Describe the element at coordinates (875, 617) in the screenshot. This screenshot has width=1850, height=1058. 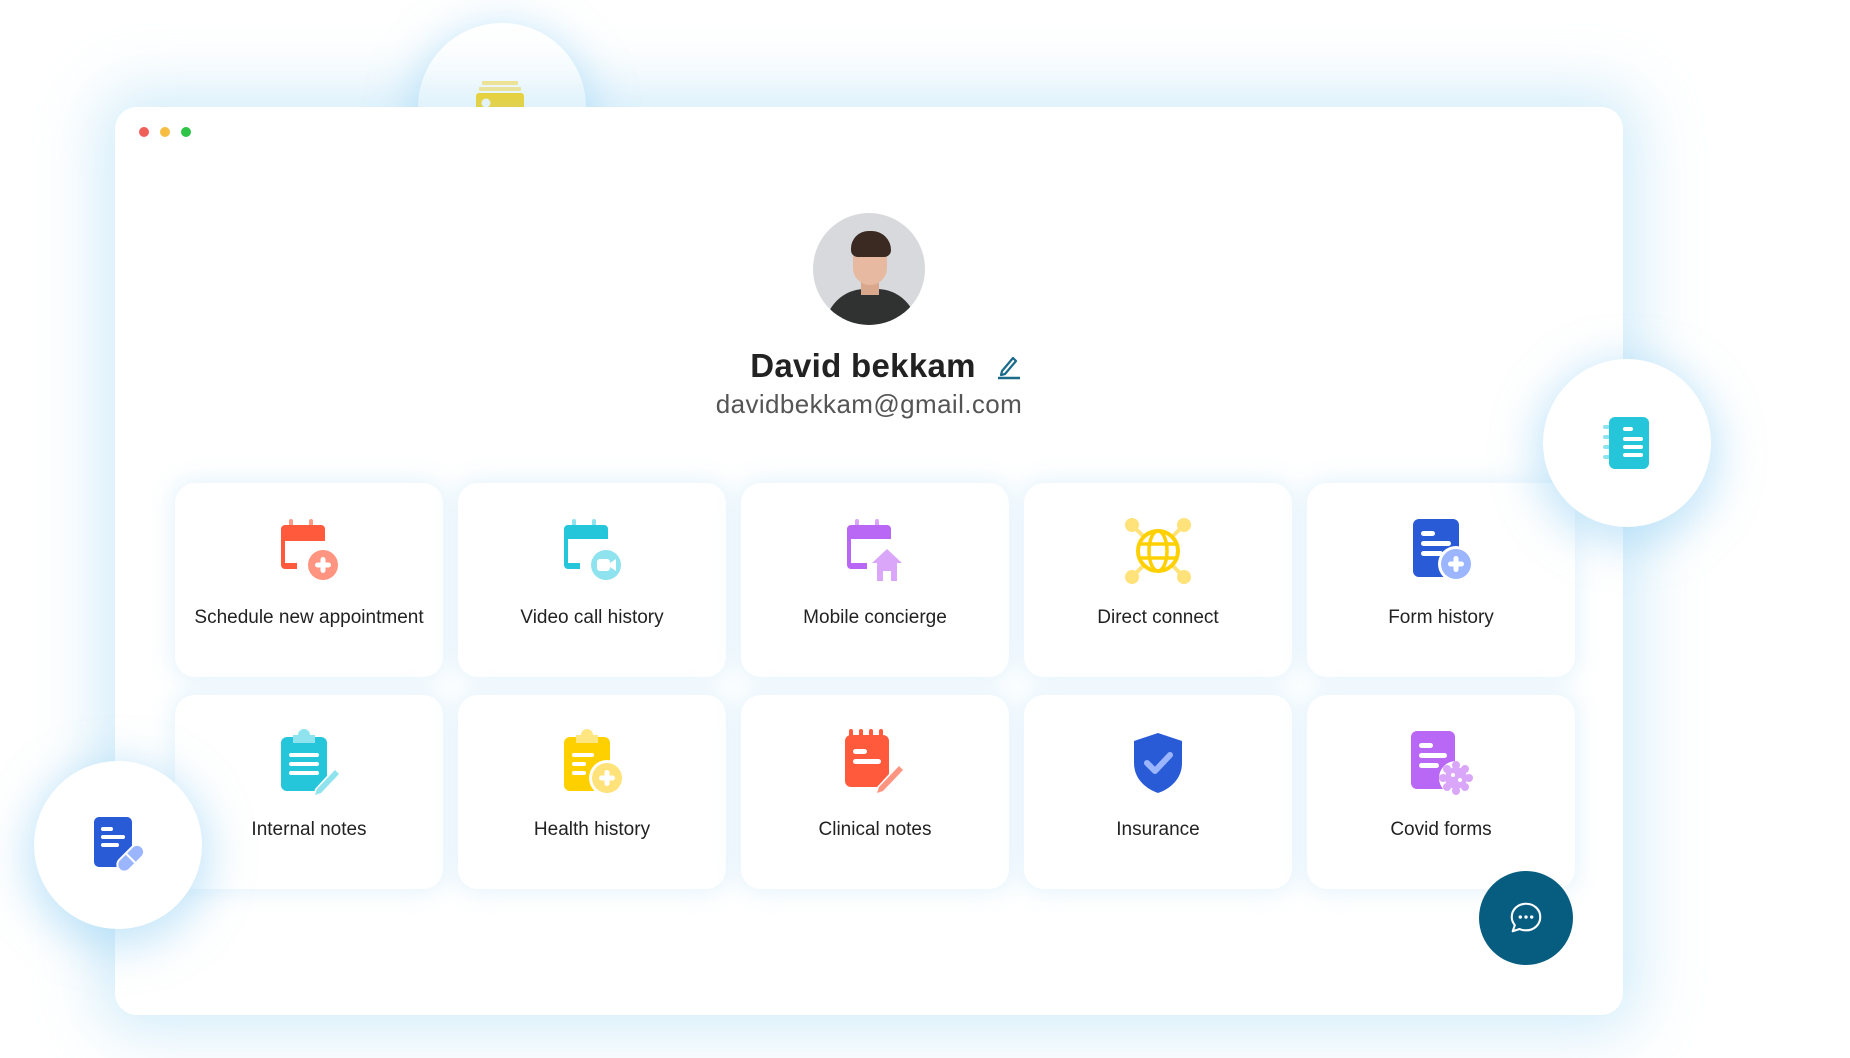
I see `action-label: Mobile concierge` at that location.